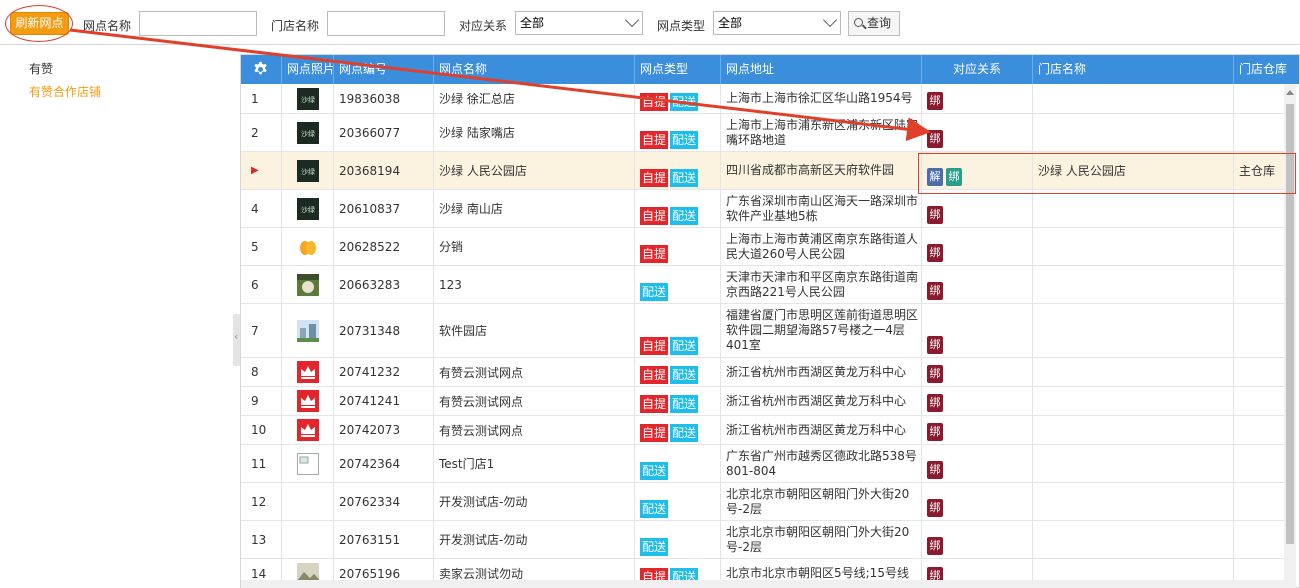 The width and height of the screenshot is (1300, 588). What do you see at coordinates (384, 539) in the screenshot?
I see `site-code: 20763151` at bounding box center [384, 539].